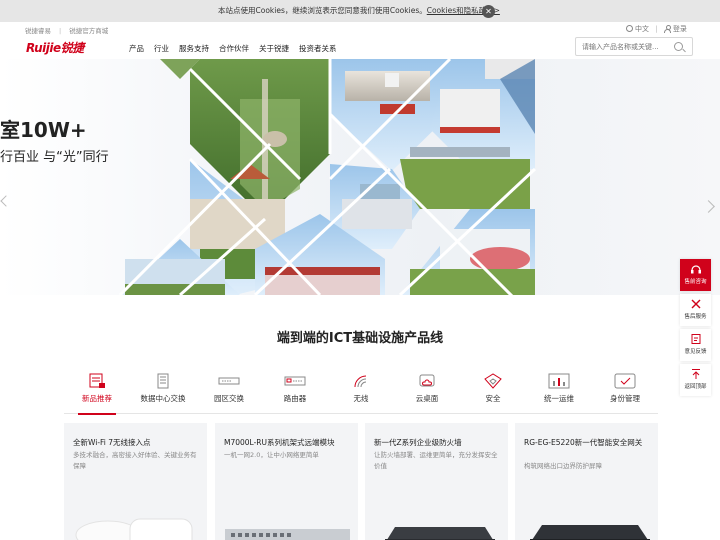  Describe the element at coordinates (427, 380) in the screenshot. I see `cloud-desktop-icon` at that location.